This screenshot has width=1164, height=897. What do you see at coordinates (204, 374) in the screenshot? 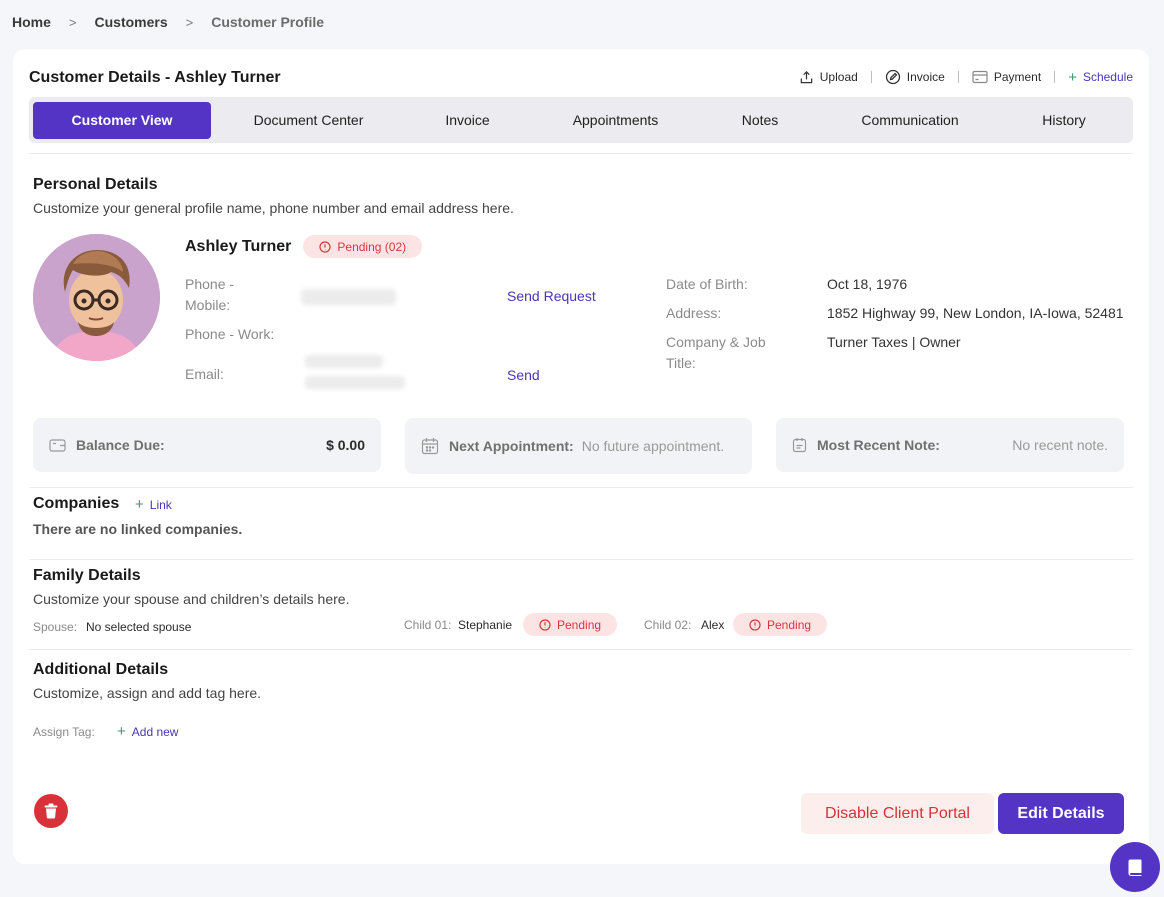
I see `email-label: Email:` at bounding box center [204, 374].